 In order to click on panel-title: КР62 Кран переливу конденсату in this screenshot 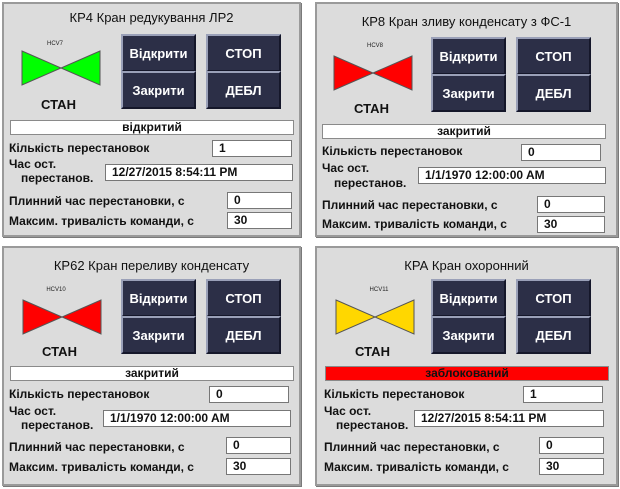, I will do `click(151, 265)`.